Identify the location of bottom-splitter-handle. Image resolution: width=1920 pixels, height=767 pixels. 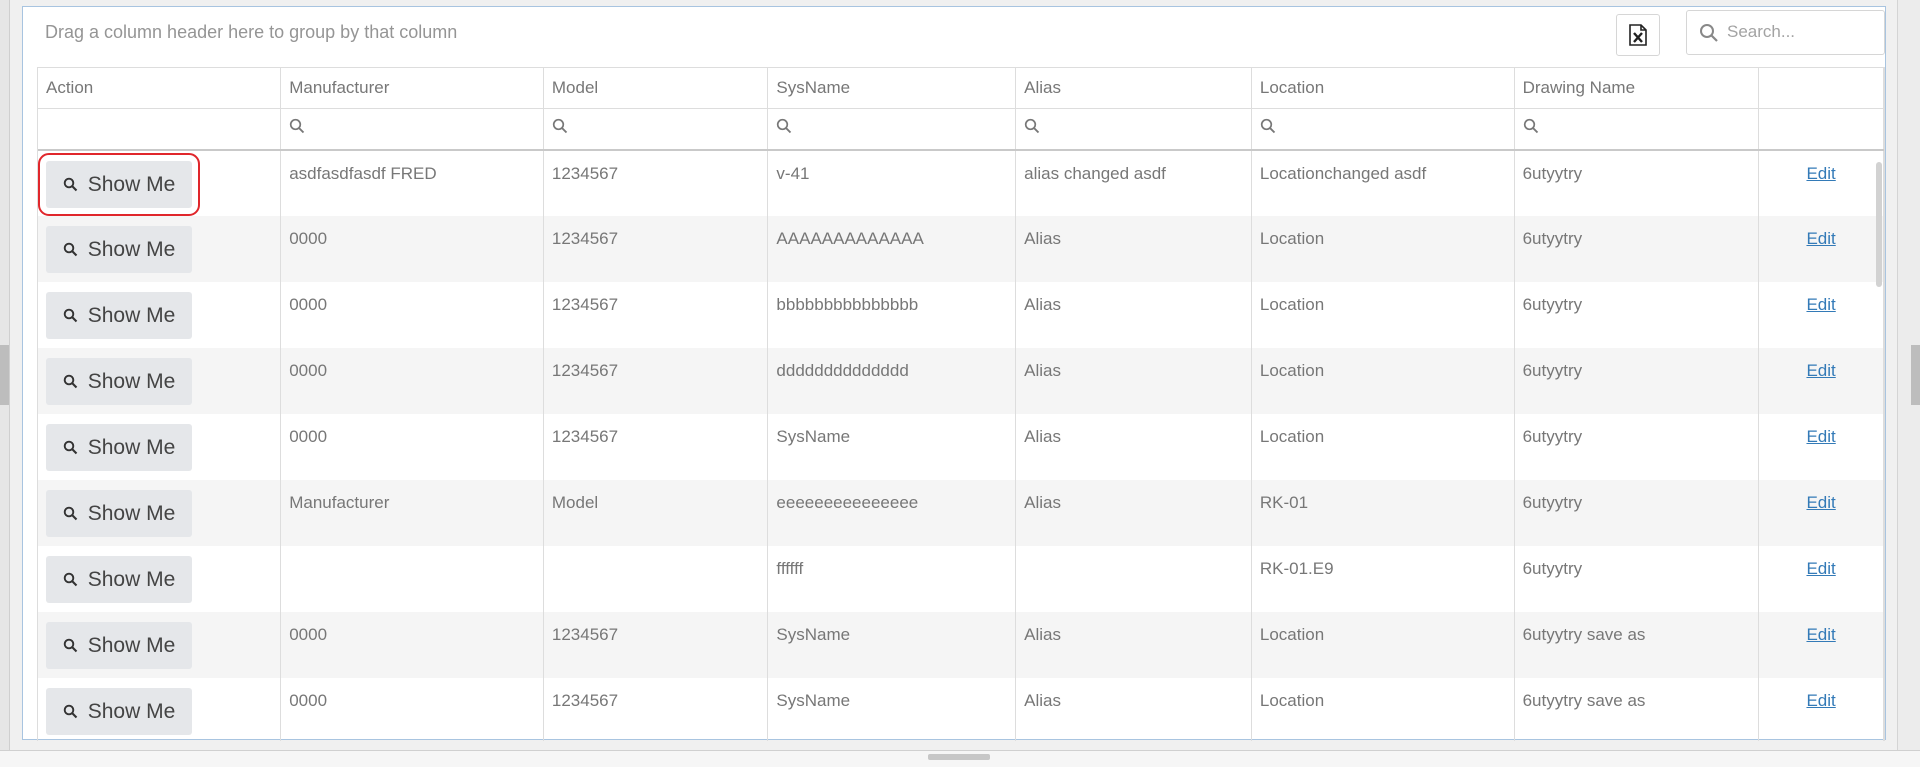
(959, 757).